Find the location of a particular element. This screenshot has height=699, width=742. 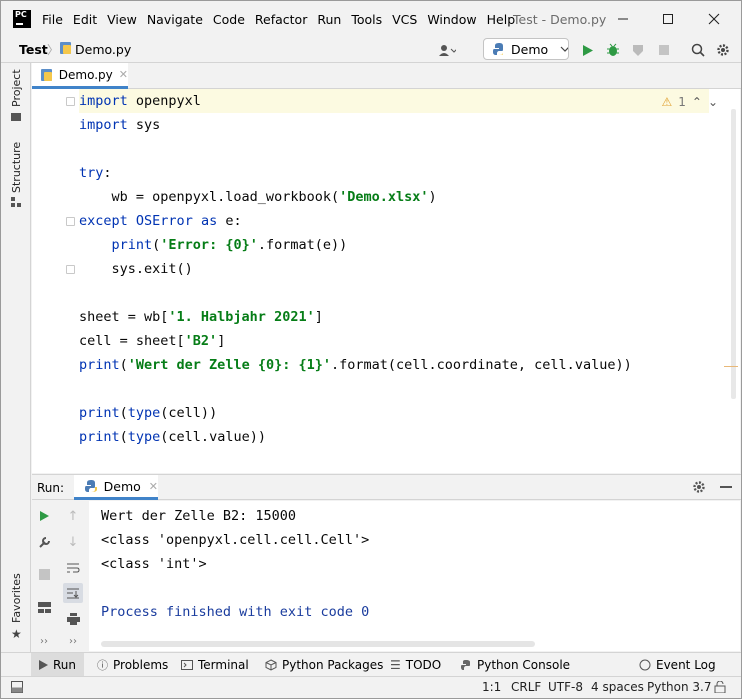

run-tab-demo: Demo ✕ is located at coordinates (116, 487).